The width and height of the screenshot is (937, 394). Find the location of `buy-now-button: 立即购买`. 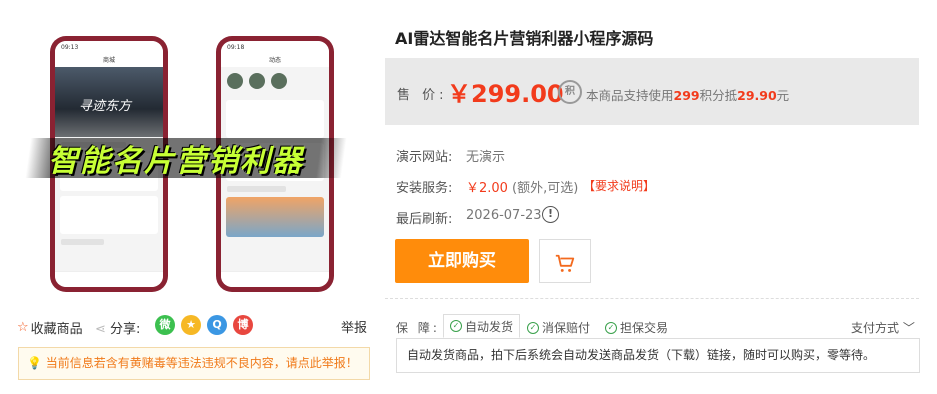

buy-now-button: 立即购买 is located at coordinates (462, 261).